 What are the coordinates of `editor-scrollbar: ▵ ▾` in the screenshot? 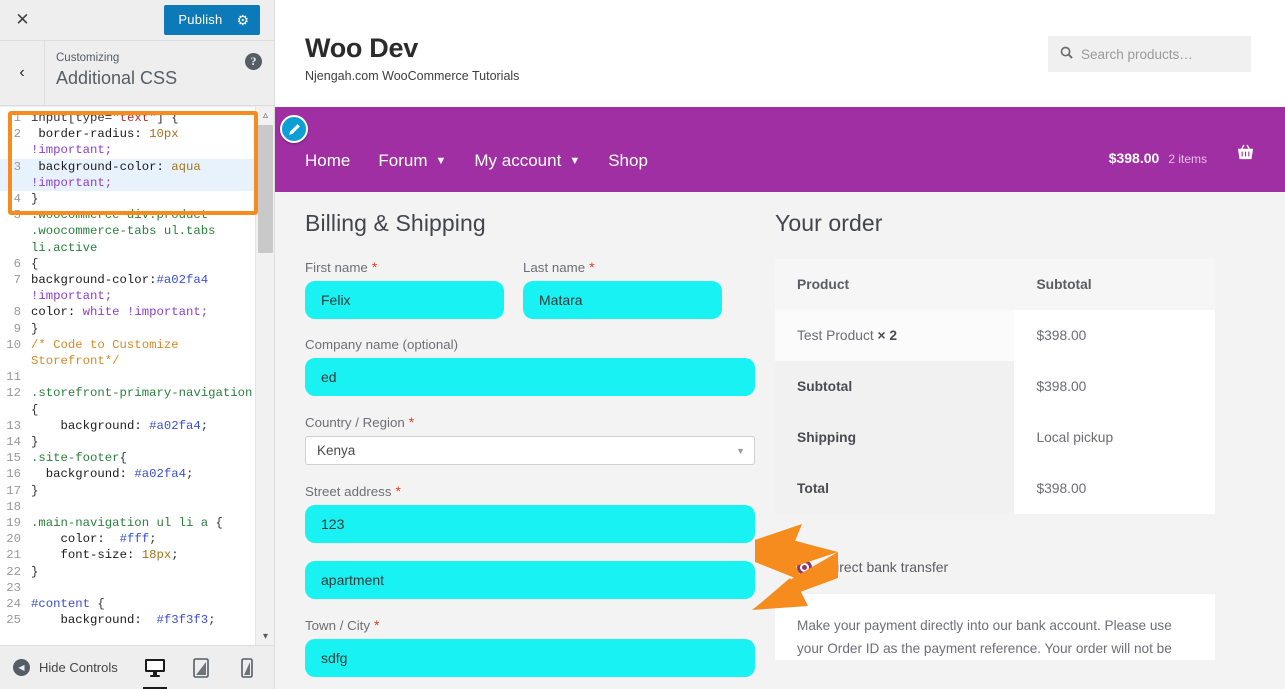 It's located at (264, 376).